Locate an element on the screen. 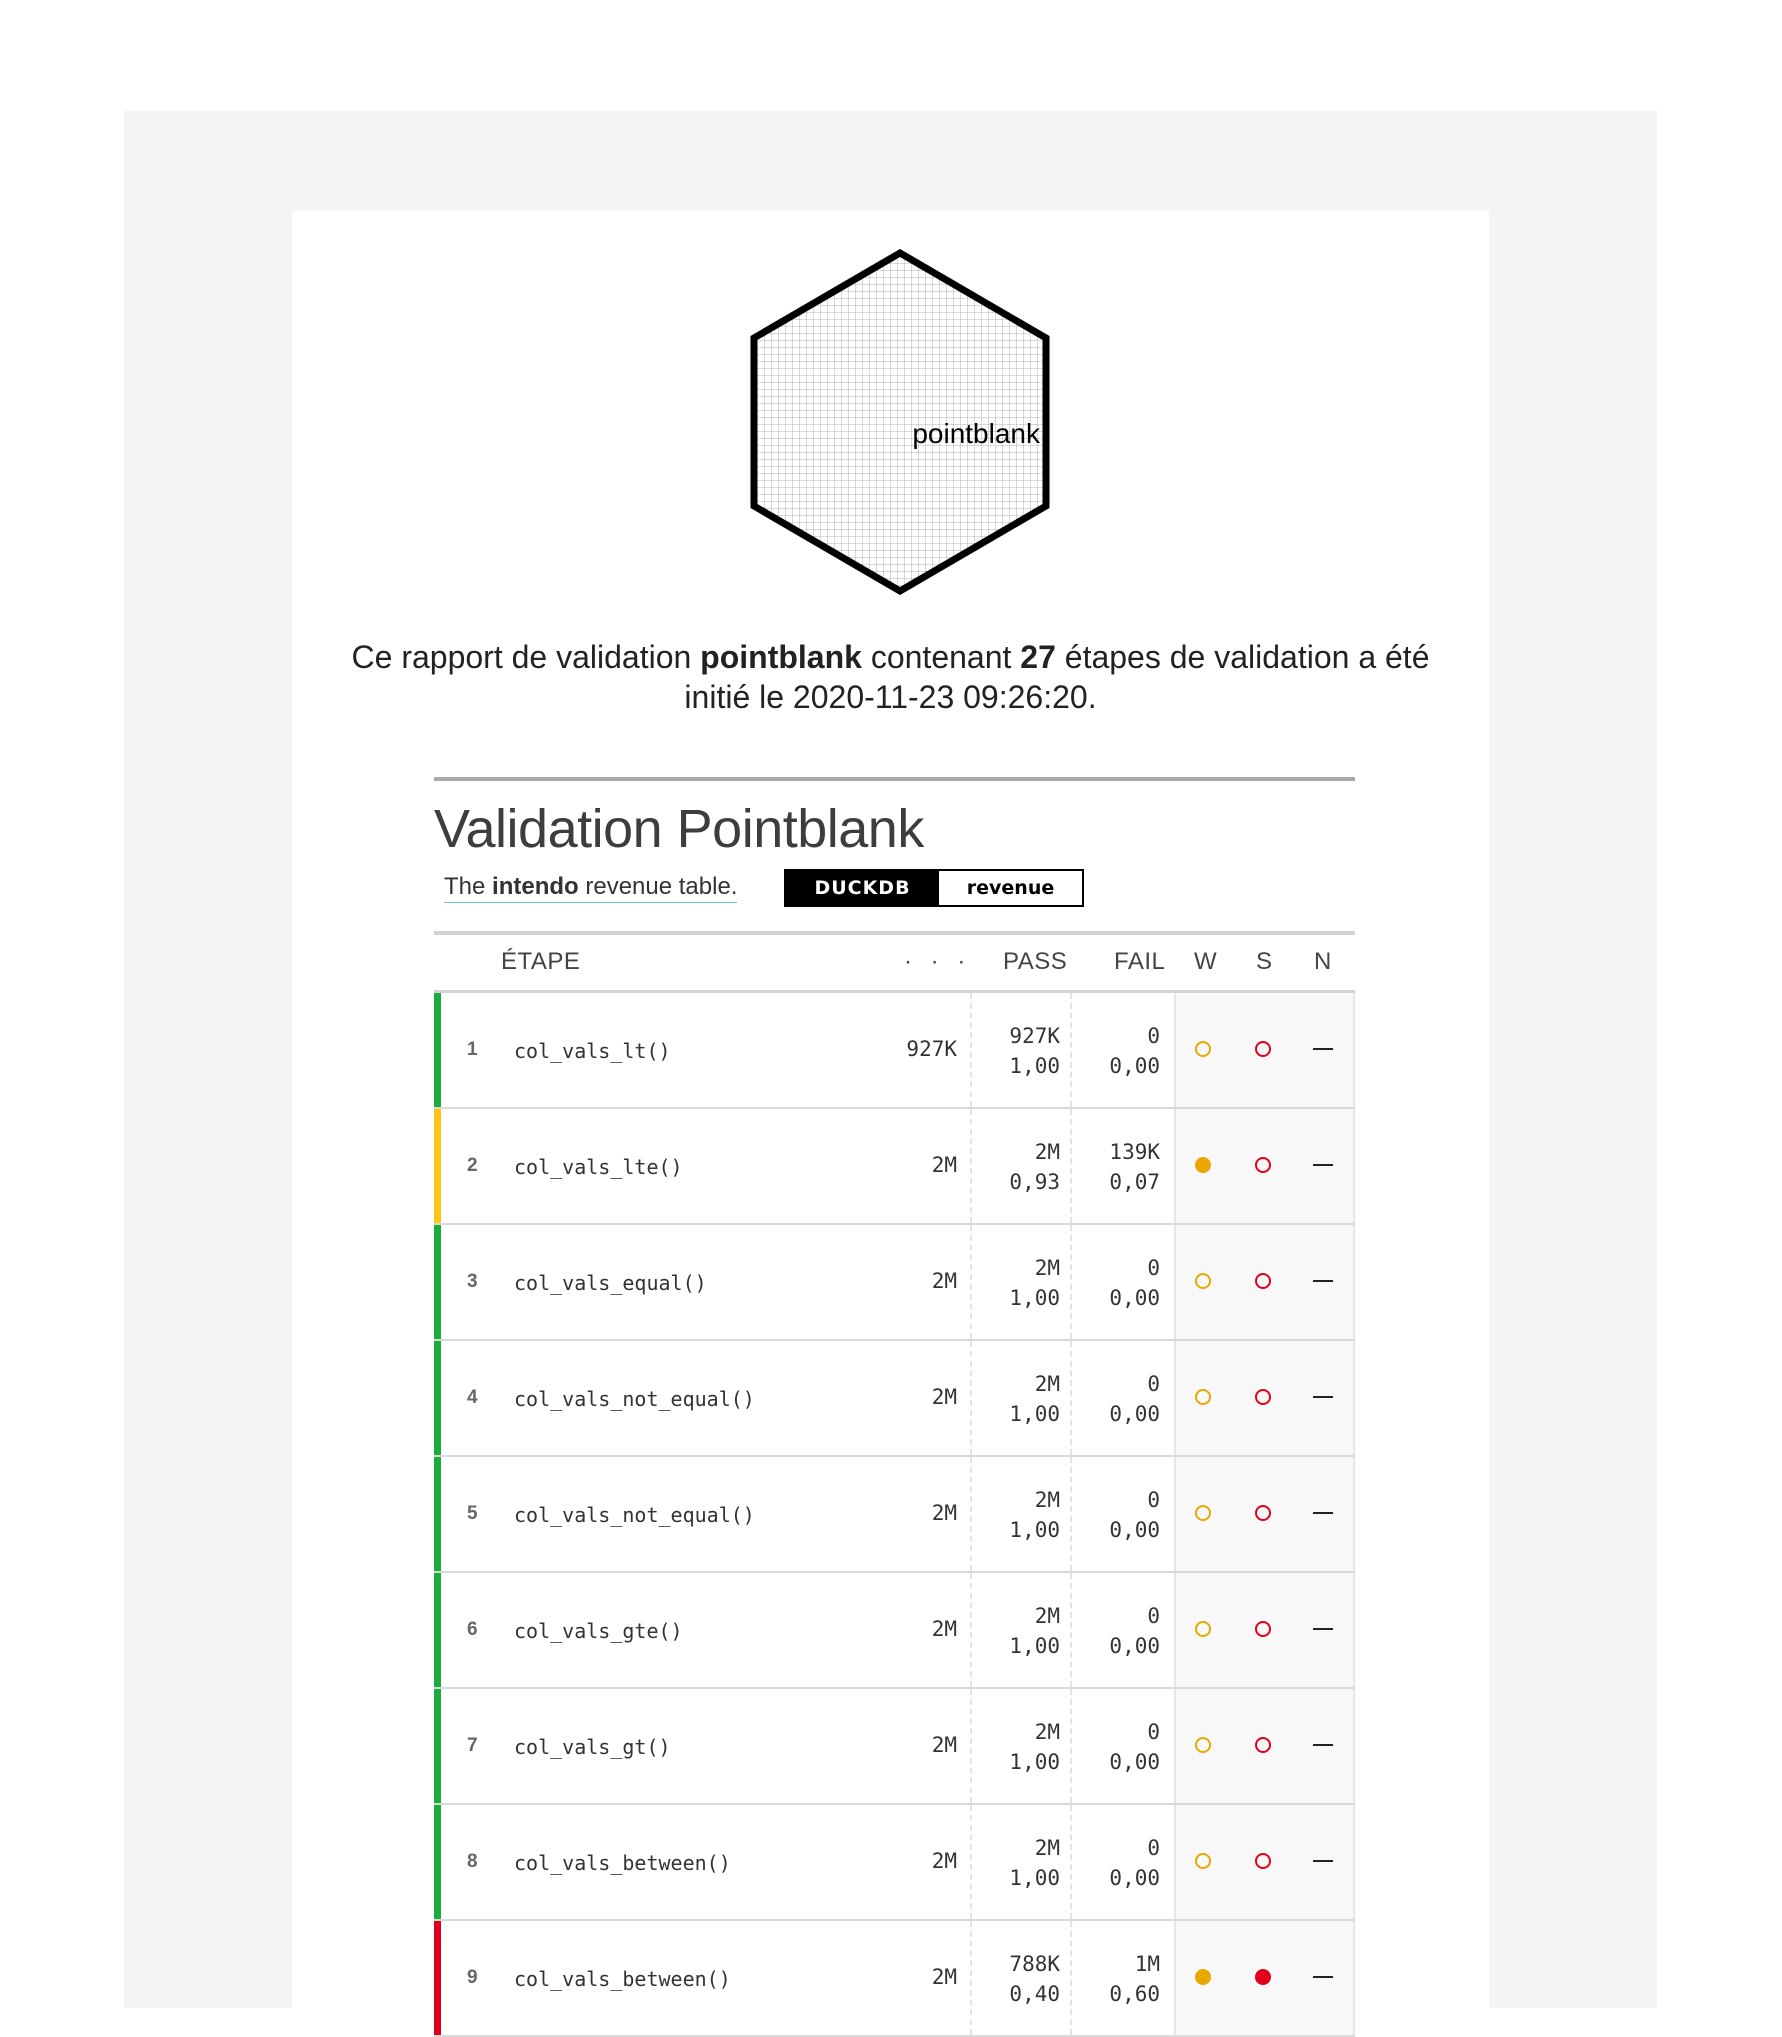  pass-count: 2M is located at coordinates (1047, 1152).